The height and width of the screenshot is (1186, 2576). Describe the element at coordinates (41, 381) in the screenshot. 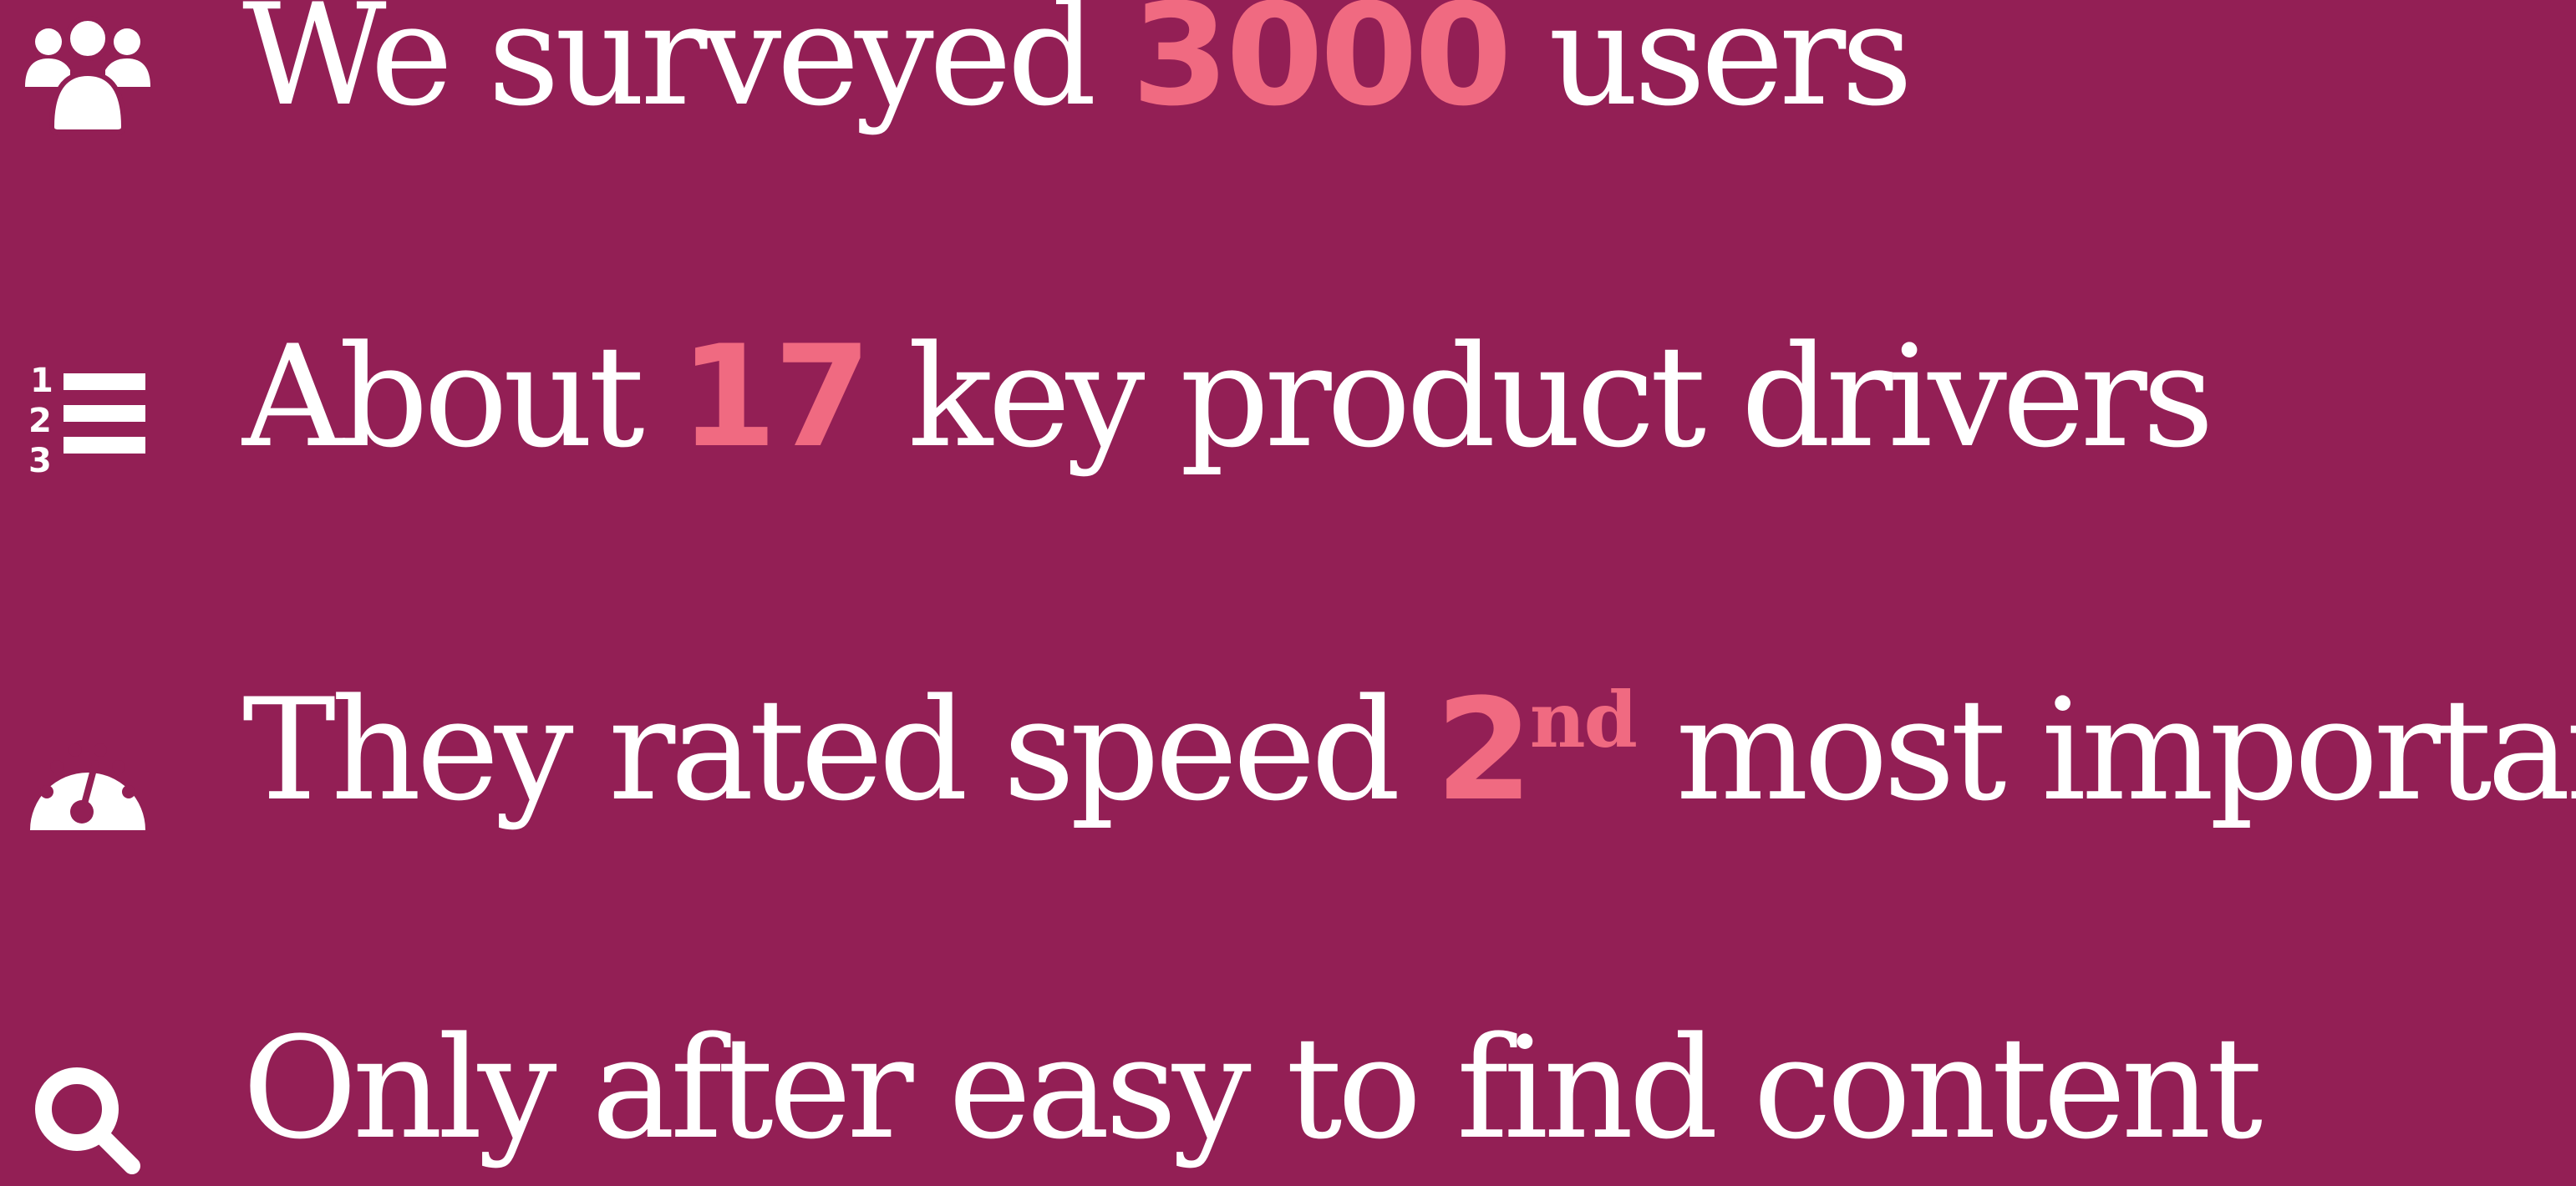

I see `svg-text: 1` at that location.